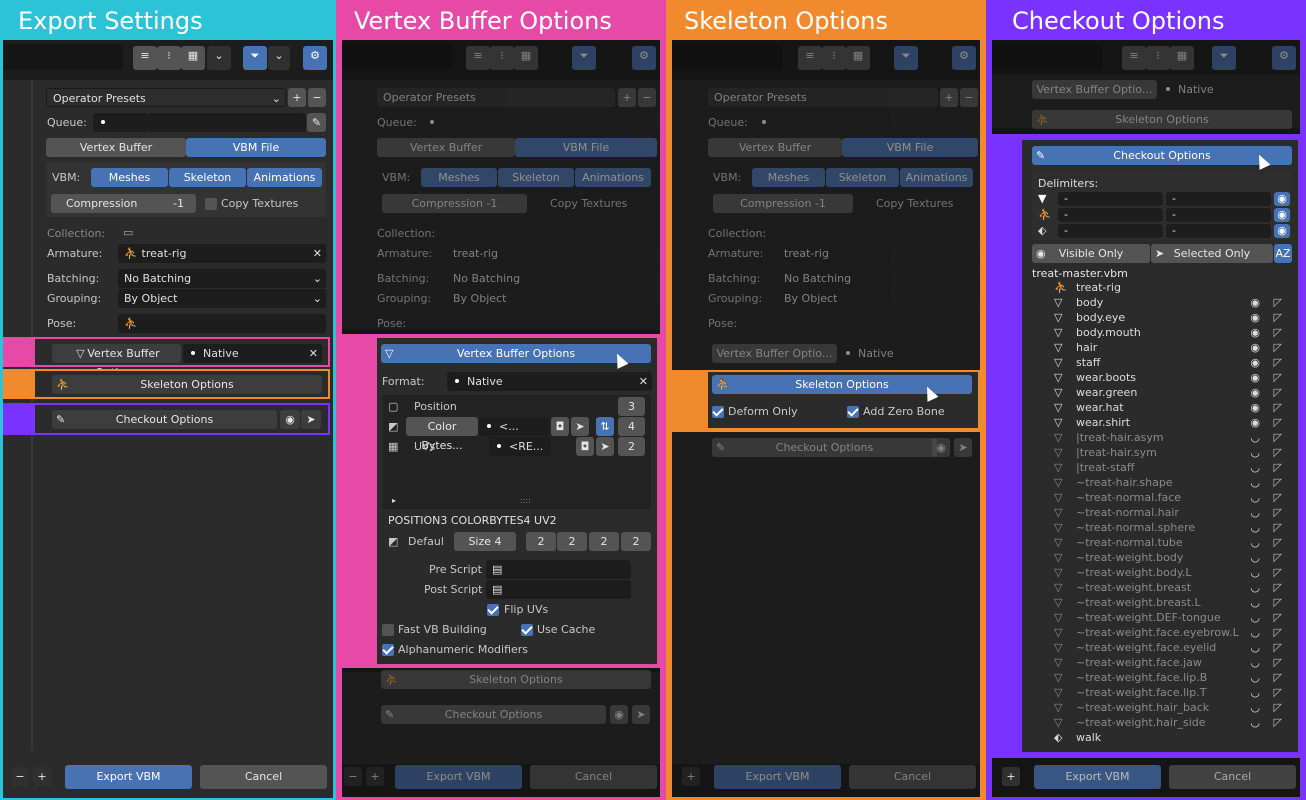  Describe the element at coordinates (636, 541) in the screenshot. I see `size-field-4: 2` at that location.